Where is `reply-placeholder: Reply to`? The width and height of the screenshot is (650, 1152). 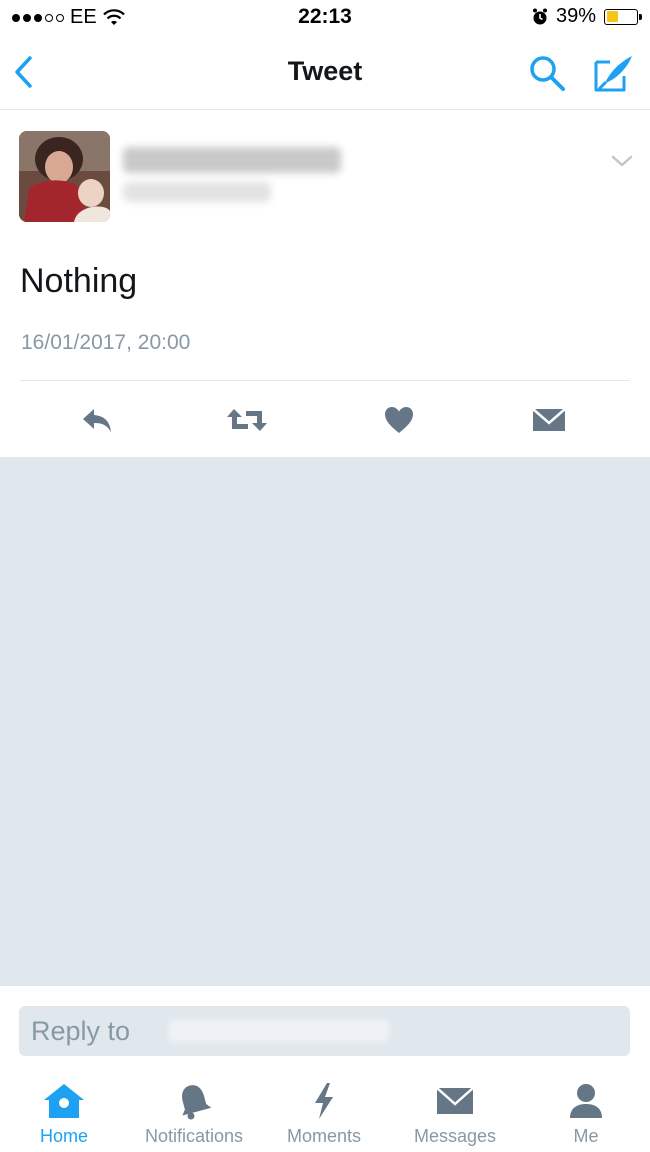
reply-placeholder: Reply to is located at coordinates (81, 1031).